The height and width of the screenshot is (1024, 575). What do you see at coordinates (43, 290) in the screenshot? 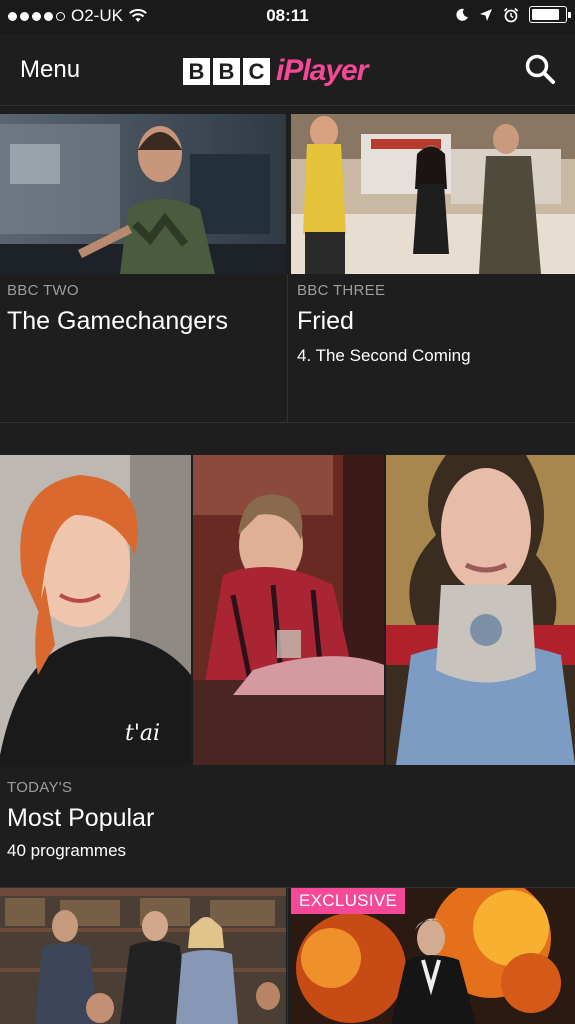
I see `channel-label: BBC TWO` at bounding box center [43, 290].